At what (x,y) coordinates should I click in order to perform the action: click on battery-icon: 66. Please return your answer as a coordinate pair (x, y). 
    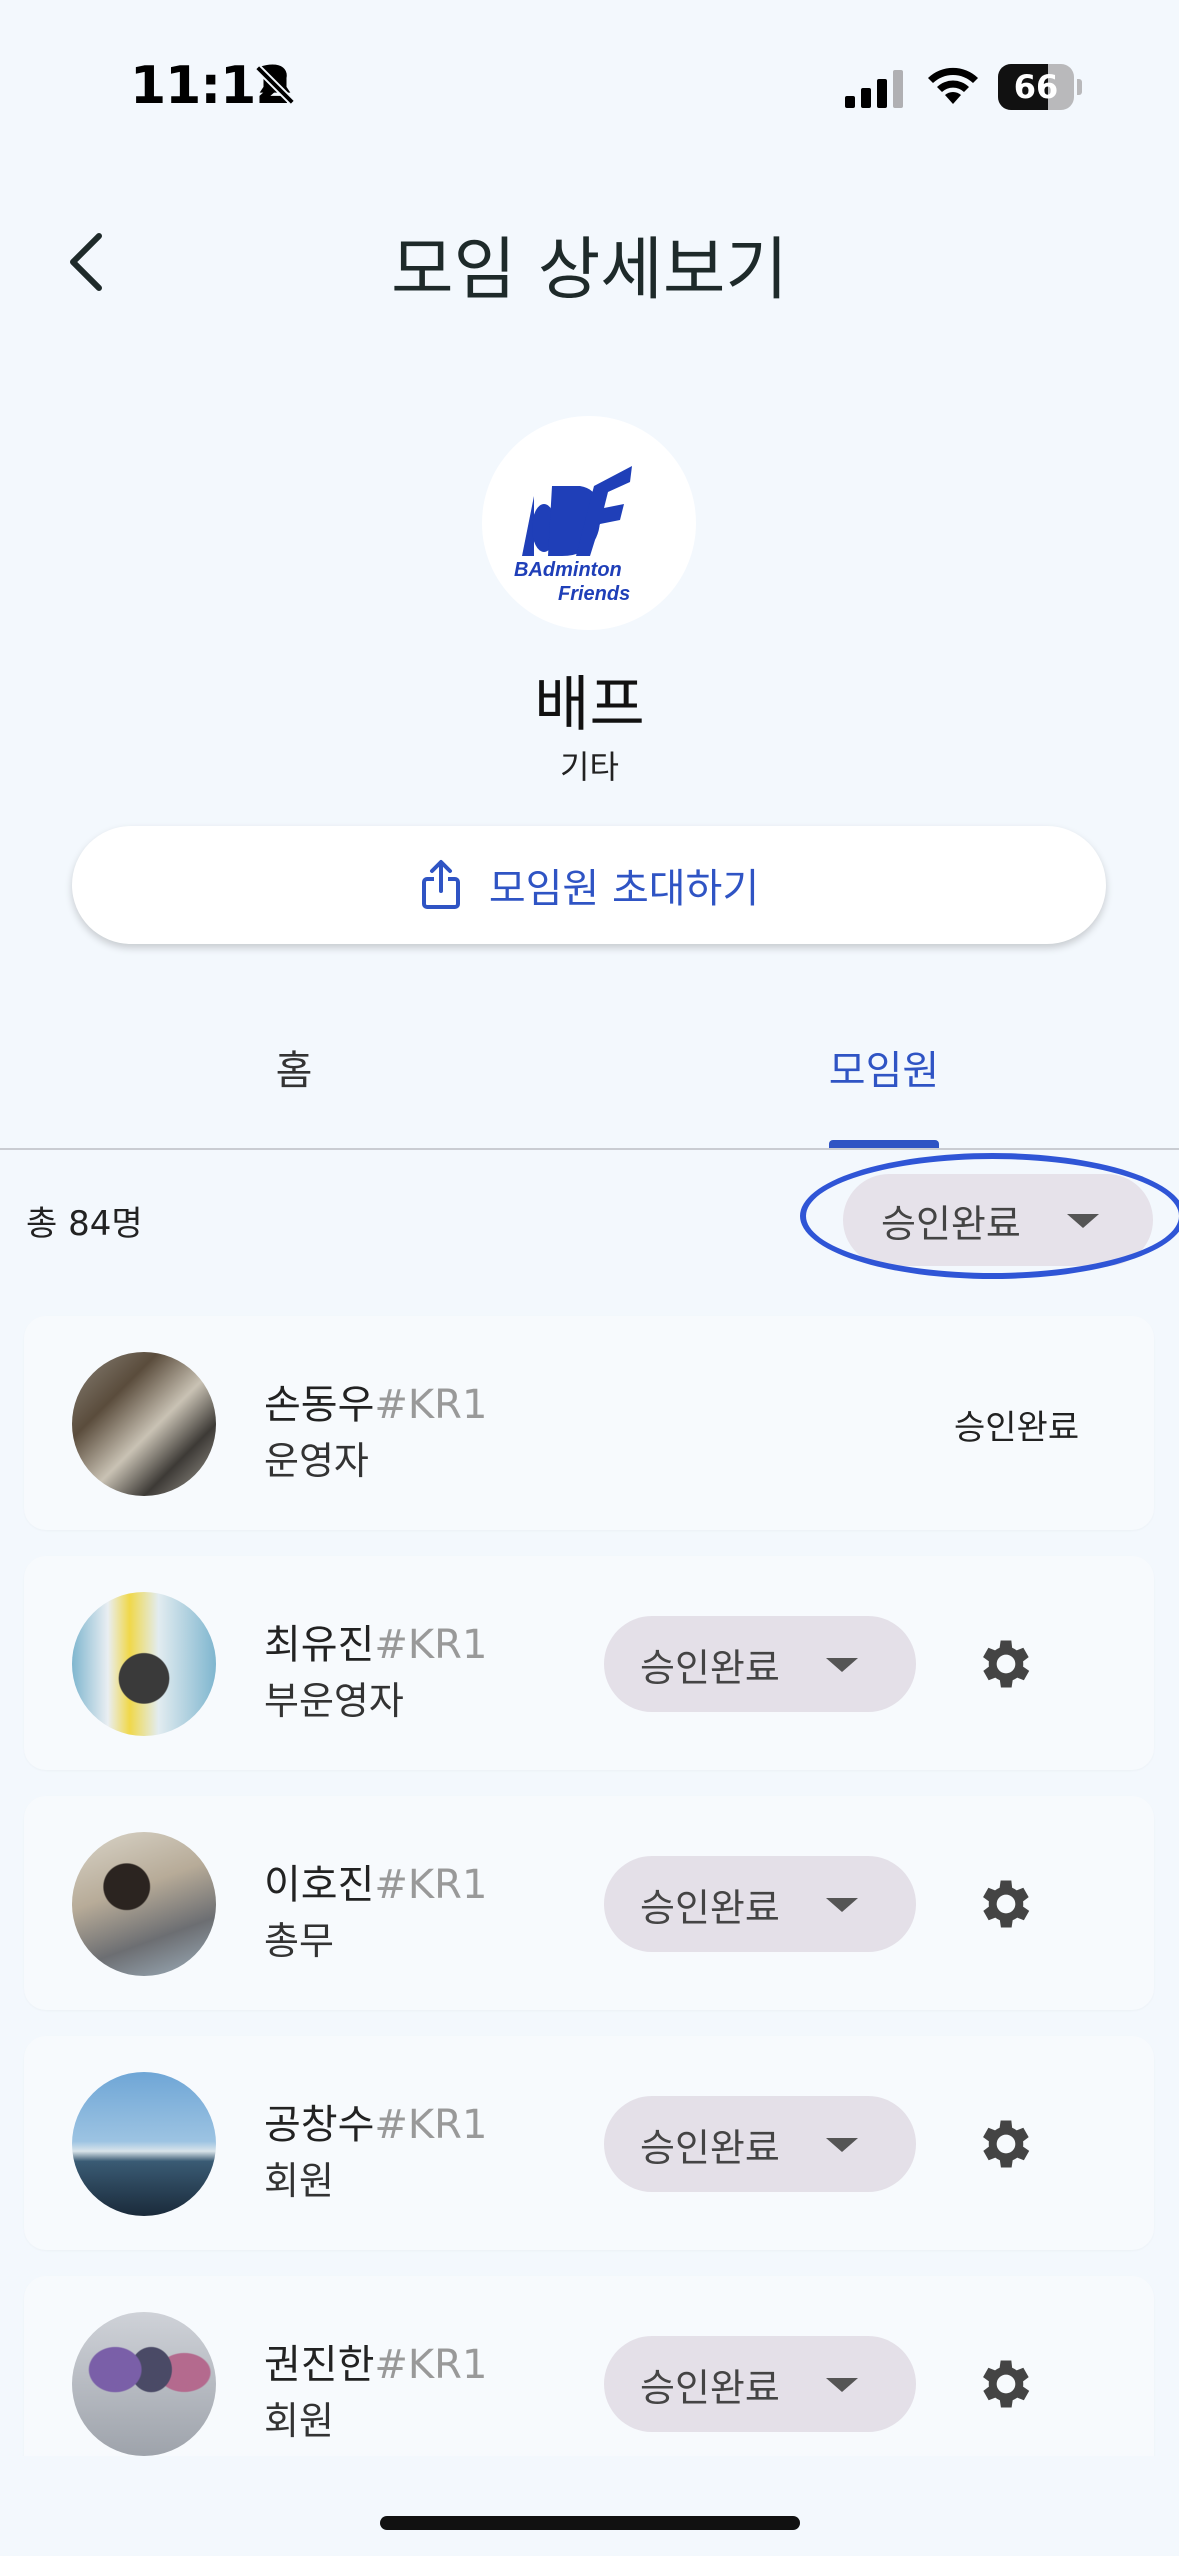
    Looking at the image, I should click on (1040, 87).